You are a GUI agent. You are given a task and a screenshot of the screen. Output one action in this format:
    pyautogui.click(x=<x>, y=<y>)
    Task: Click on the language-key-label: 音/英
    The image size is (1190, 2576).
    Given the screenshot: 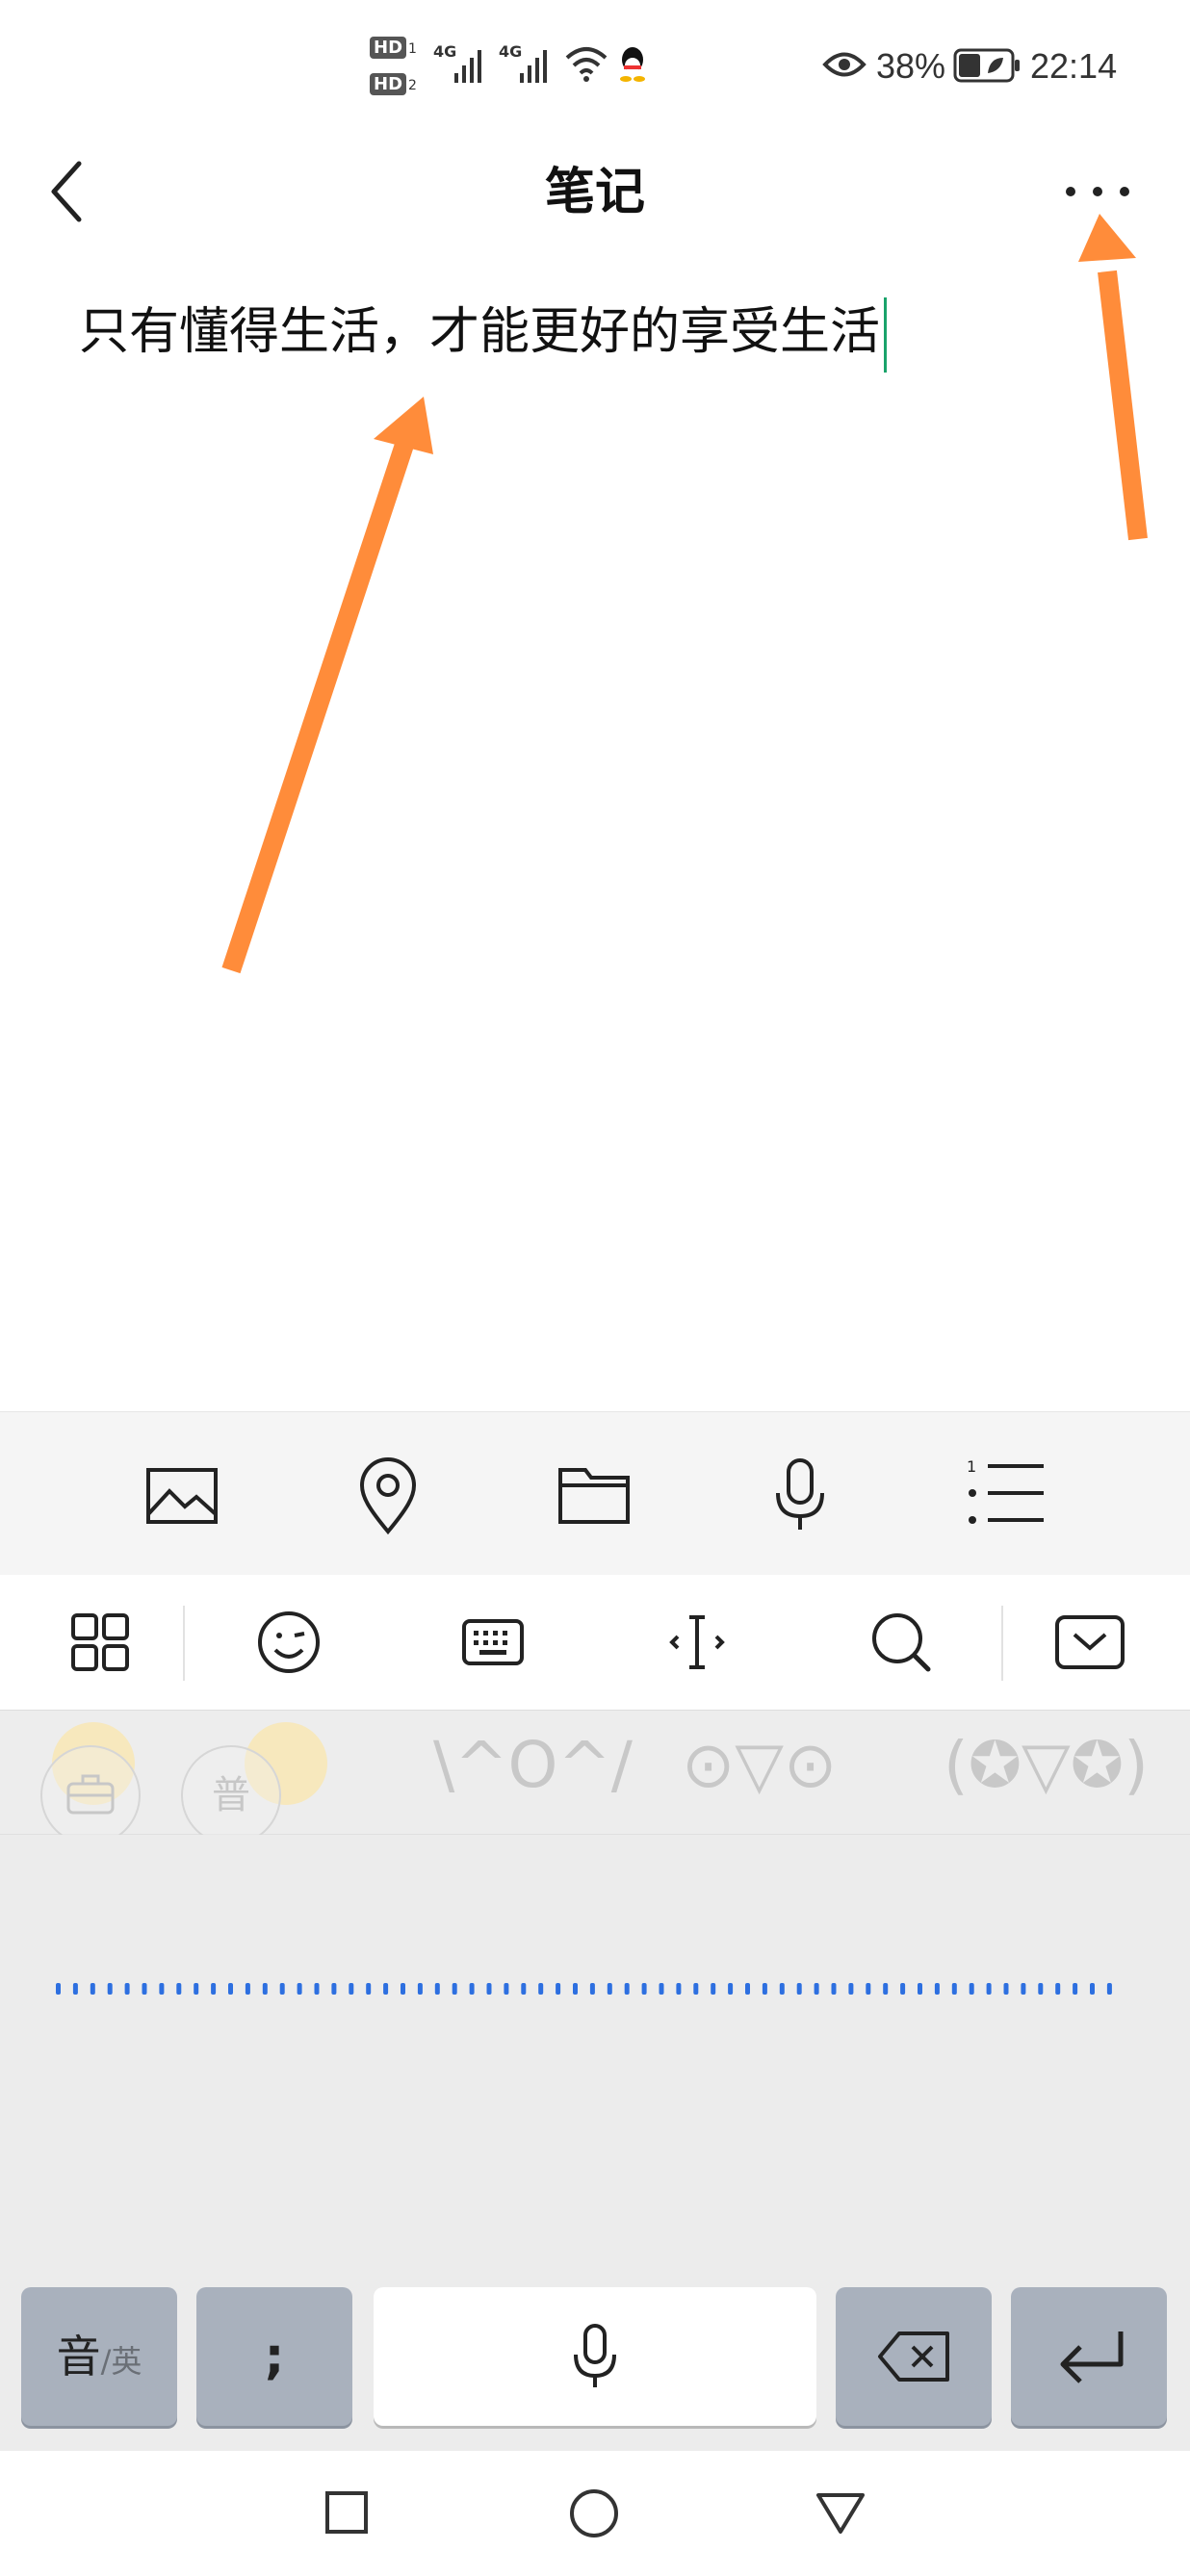 What is the action you would take?
    pyautogui.click(x=99, y=2359)
    